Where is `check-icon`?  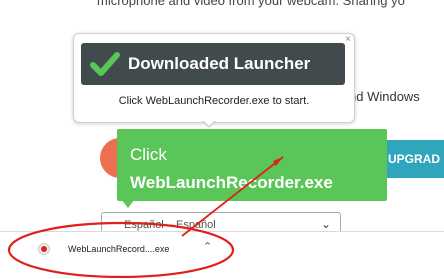 check-icon is located at coordinates (105, 64).